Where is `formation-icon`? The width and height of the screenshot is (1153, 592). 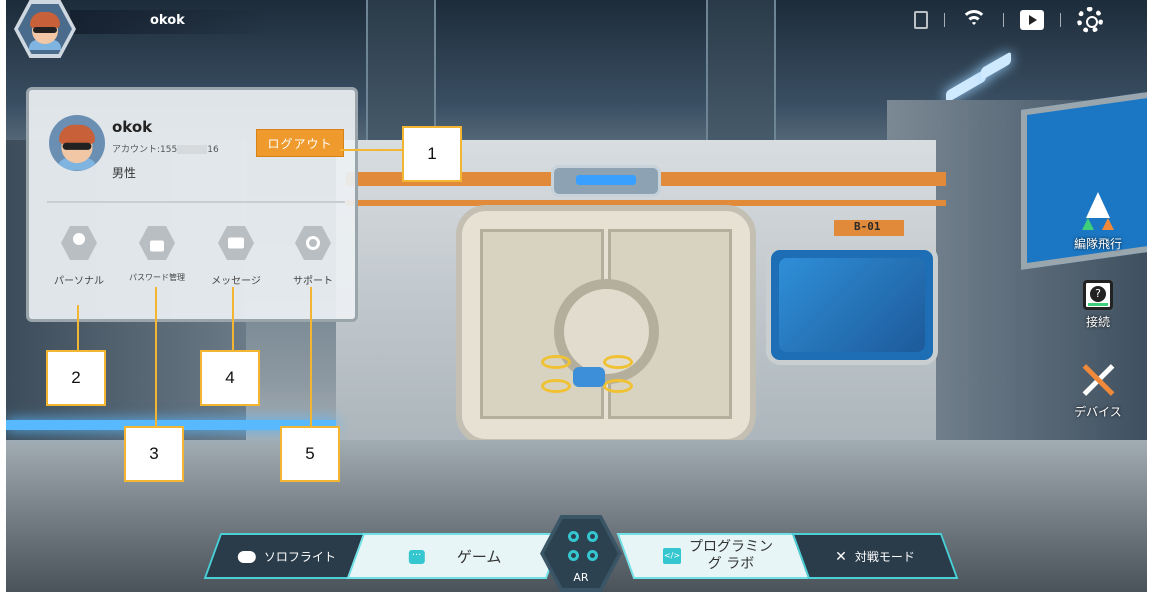
formation-icon is located at coordinates (1098, 211).